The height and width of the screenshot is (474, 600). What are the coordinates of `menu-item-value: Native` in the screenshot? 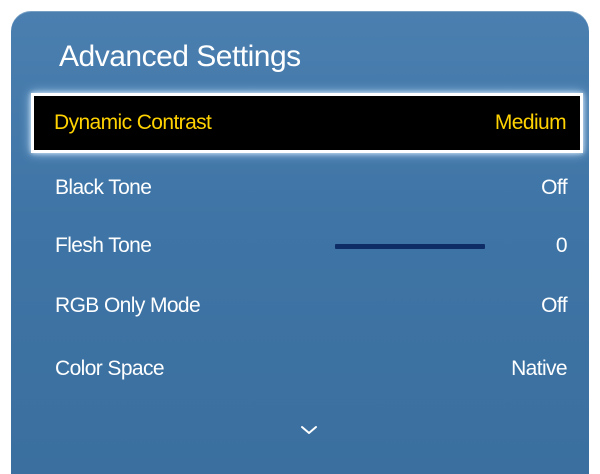 It's located at (539, 368).